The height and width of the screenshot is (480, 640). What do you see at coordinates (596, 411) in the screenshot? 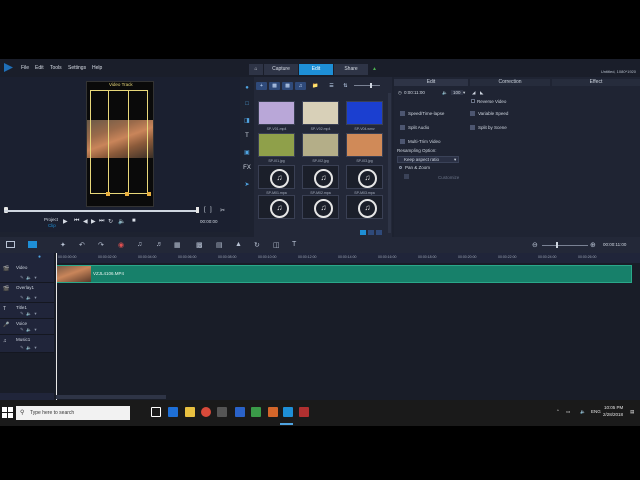
I see `language-indicator: ENG` at bounding box center [596, 411].